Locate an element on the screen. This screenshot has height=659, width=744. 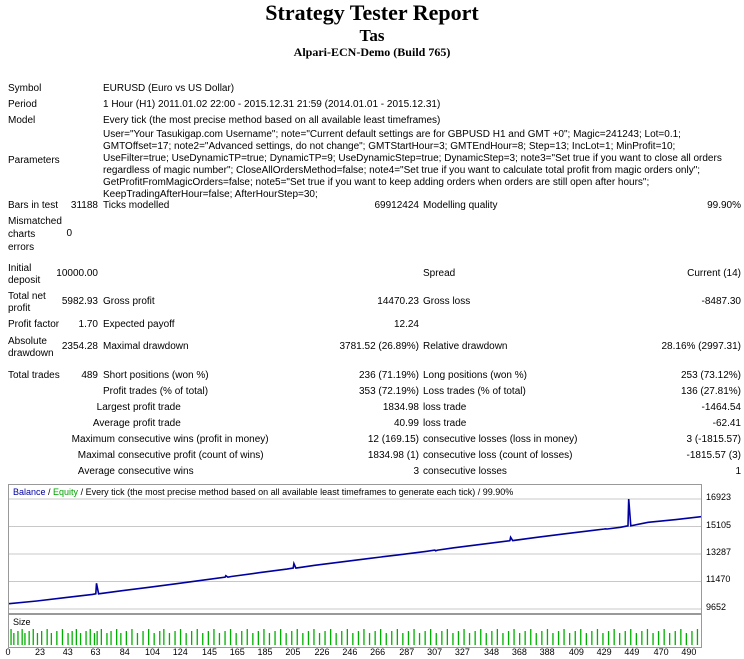
x-tick-label: 205 is located at coordinates (293, 652).